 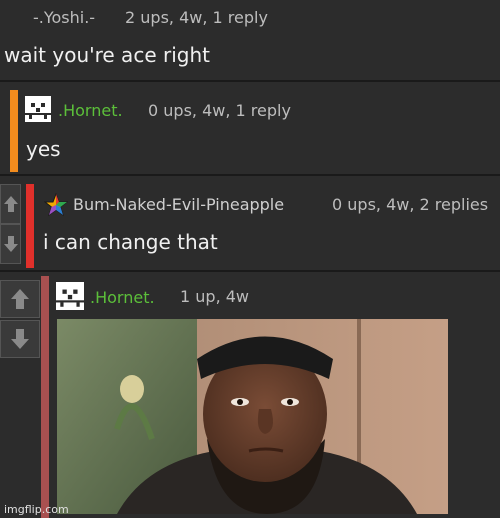 What do you see at coordinates (178, 204) in the screenshot?
I see `comment-username: Bum-Naked-Evil-Pineapple` at bounding box center [178, 204].